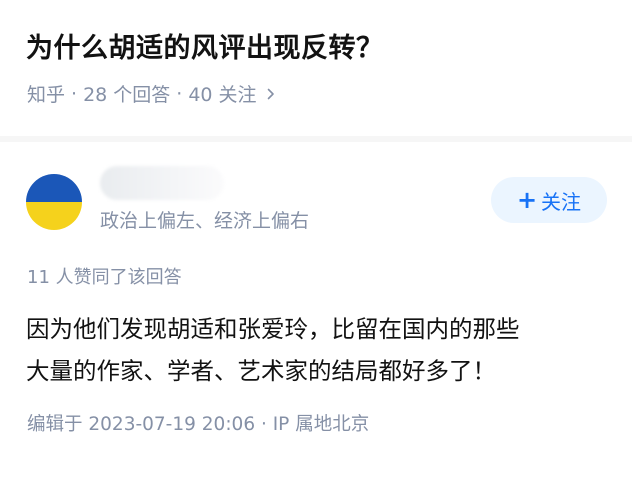  I want to click on author-bio: 政治上偏左、经济上偏右, so click(205, 221).